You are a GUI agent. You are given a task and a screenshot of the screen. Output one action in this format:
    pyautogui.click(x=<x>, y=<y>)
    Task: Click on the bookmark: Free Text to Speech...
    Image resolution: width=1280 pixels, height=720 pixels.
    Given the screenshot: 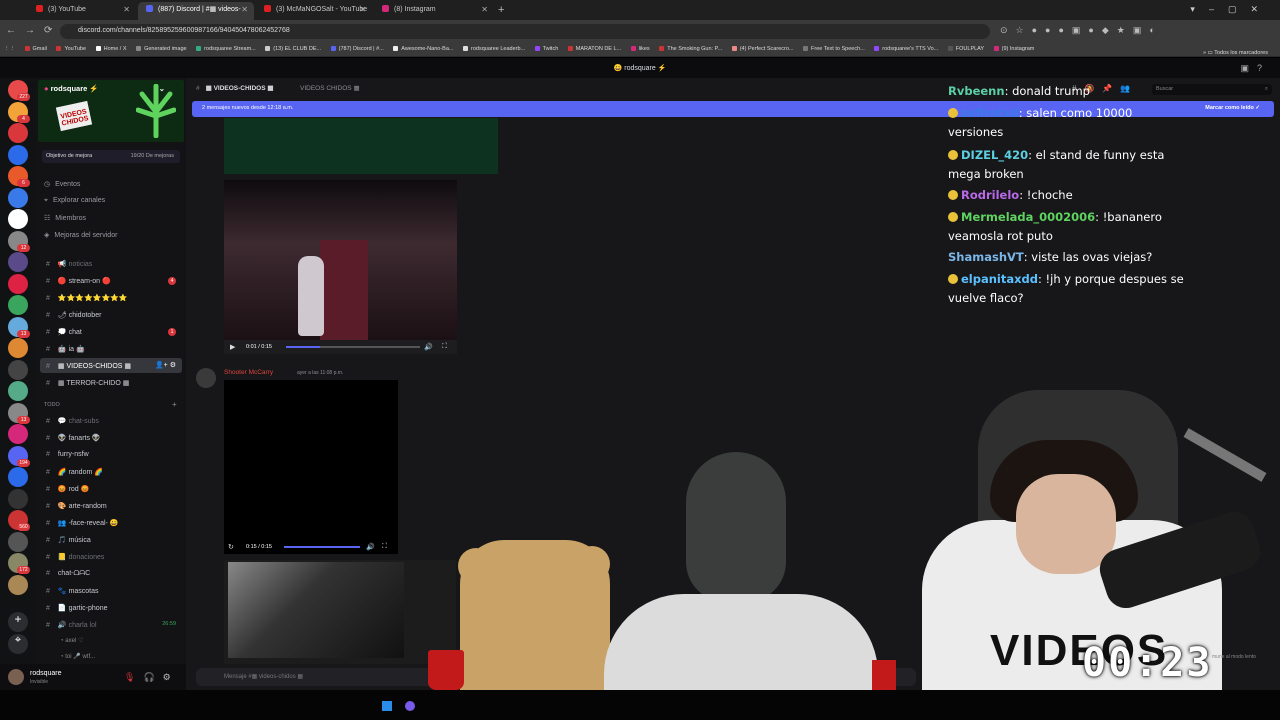 What is the action you would take?
    pyautogui.click(x=834, y=47)
    